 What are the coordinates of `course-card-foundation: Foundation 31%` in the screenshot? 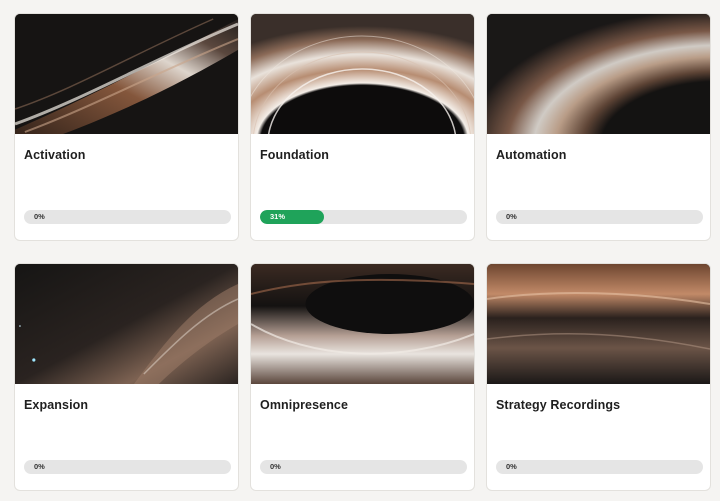 It's located at (362, 127).